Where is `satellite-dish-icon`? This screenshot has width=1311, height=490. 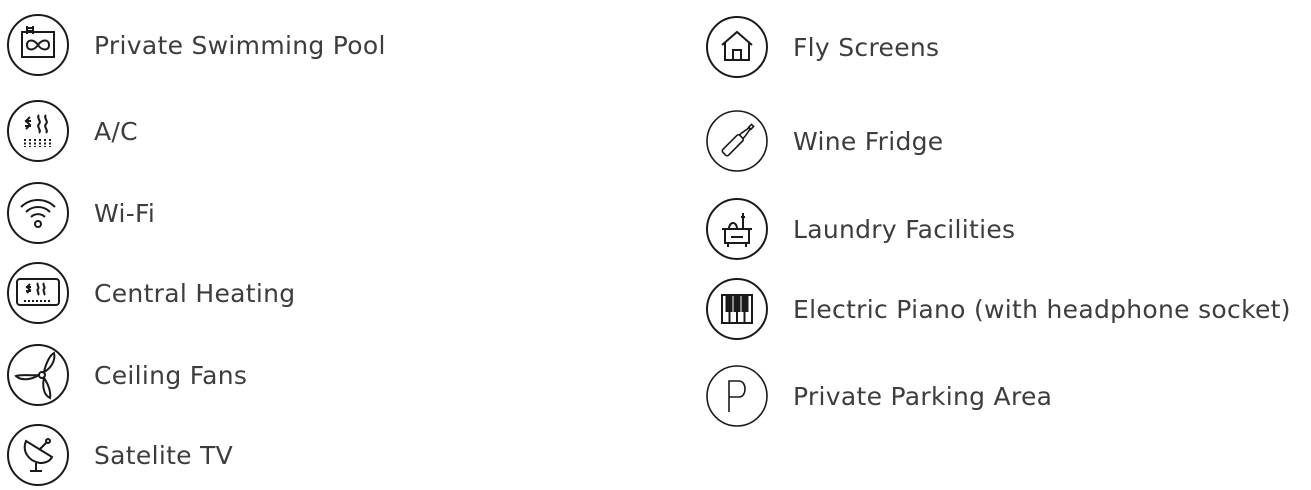 satellite-dish-icon is located at coordinates (38, 455).